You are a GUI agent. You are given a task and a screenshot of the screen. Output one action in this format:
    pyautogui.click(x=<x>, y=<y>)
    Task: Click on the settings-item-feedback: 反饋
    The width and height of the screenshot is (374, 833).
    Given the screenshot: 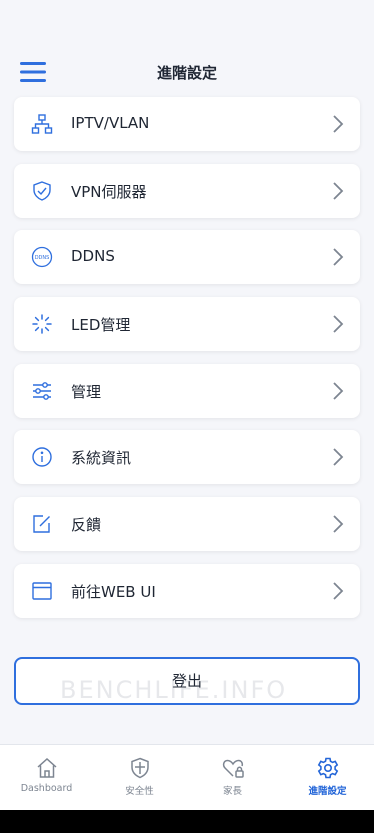 What is the action you would take?
    pyautogui.click(x=187, y=524)
    